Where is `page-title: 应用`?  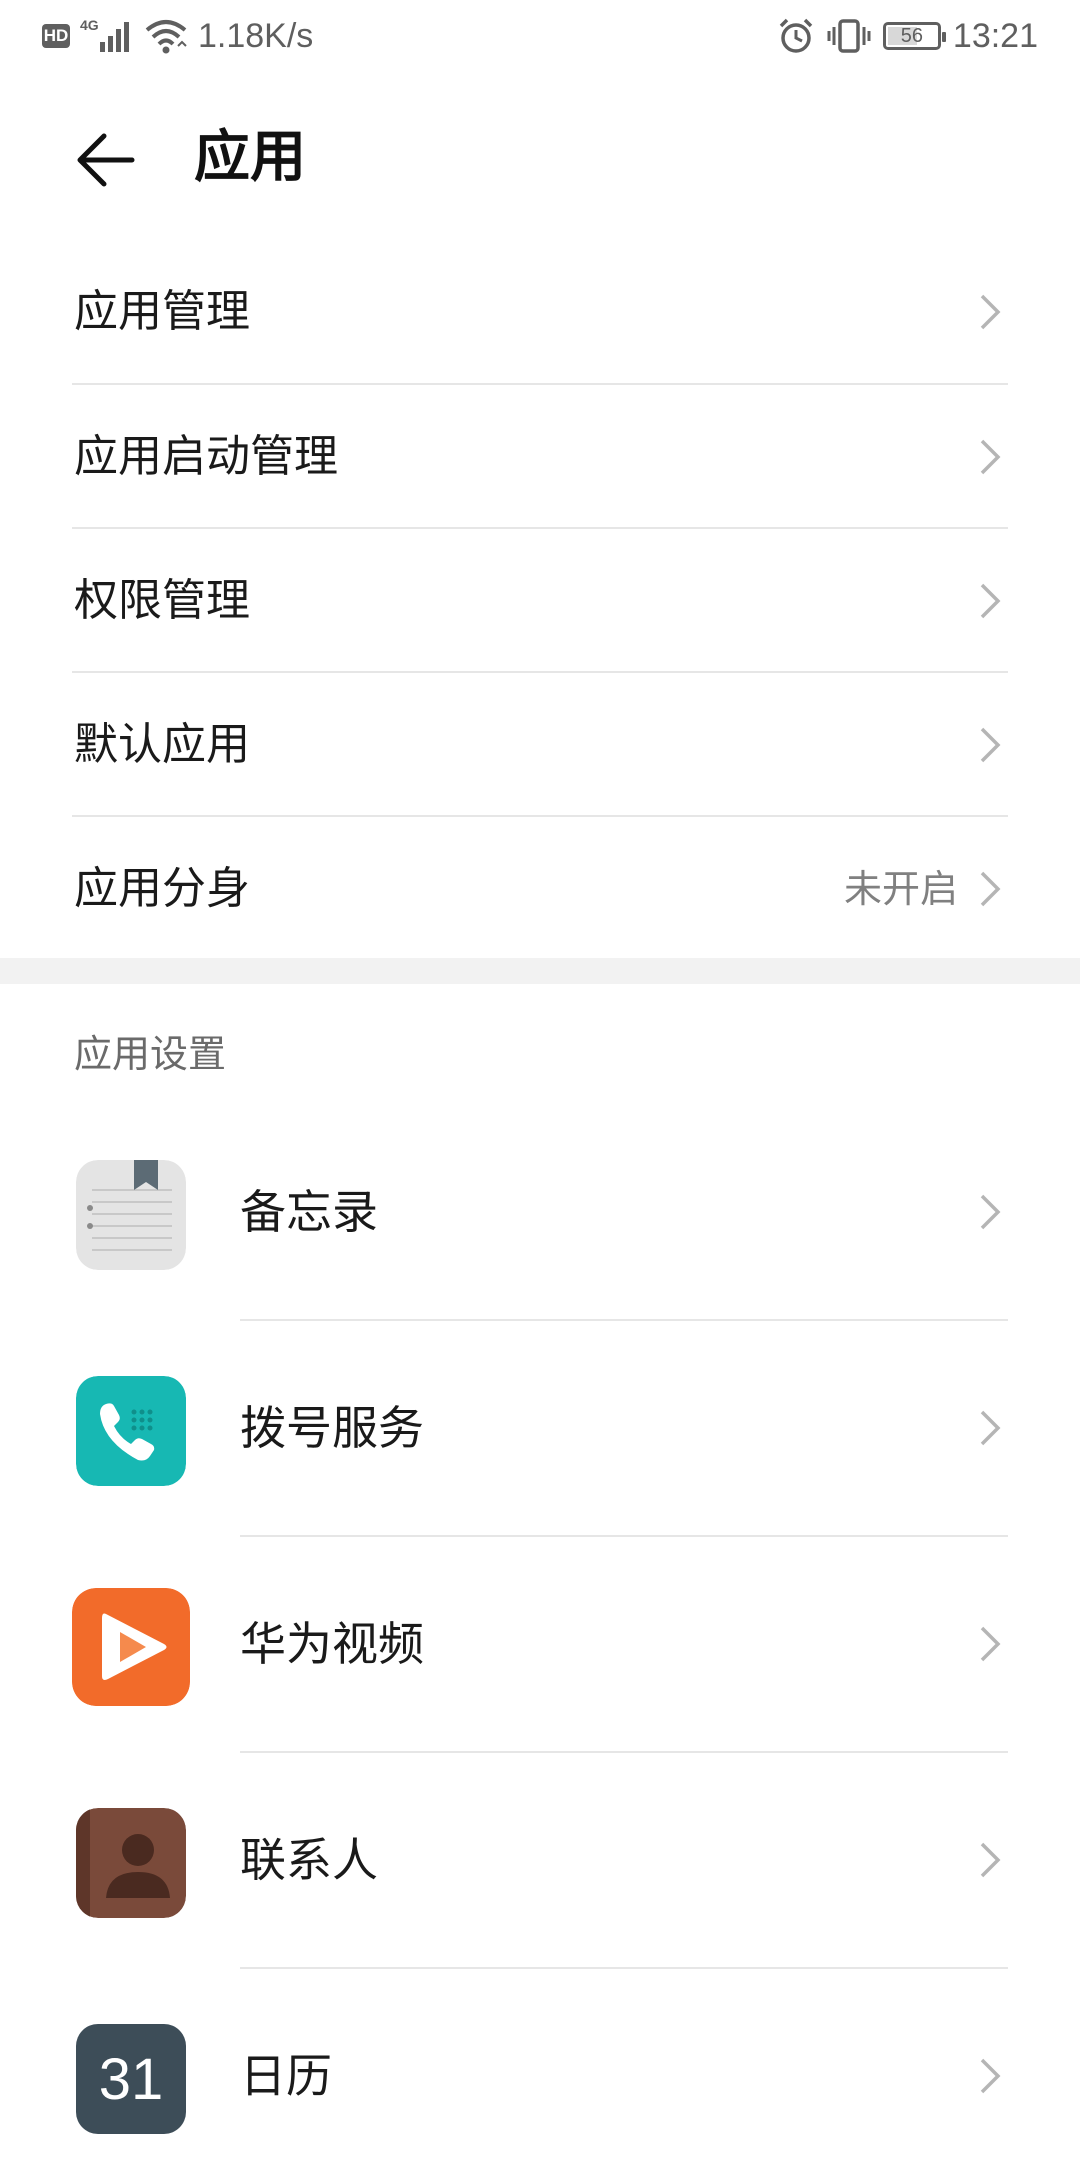 page-title: 应用 is located at coordinates (250, 157).